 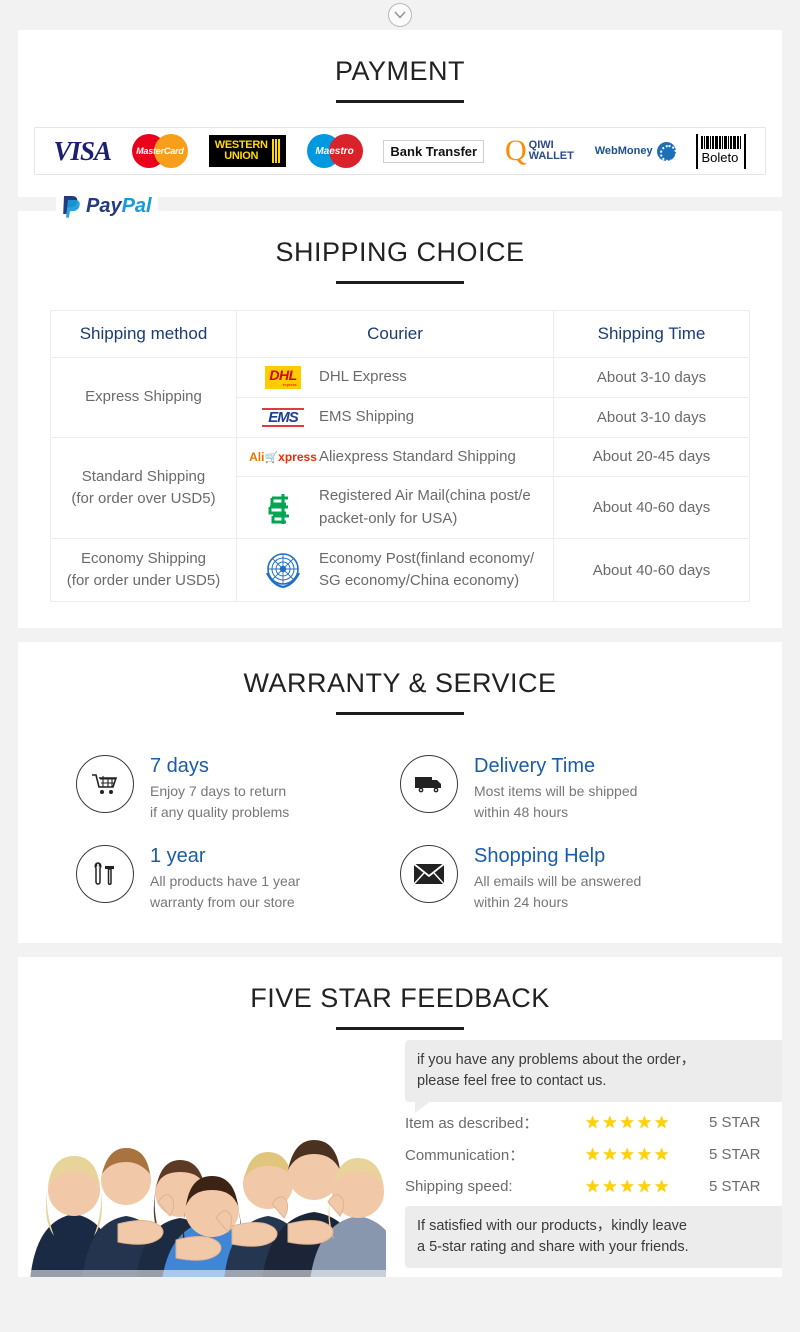 What do you see at coordinates (721, 142) in the screenshot?
I see `barcode-icon` at bounding box center [721, 142].